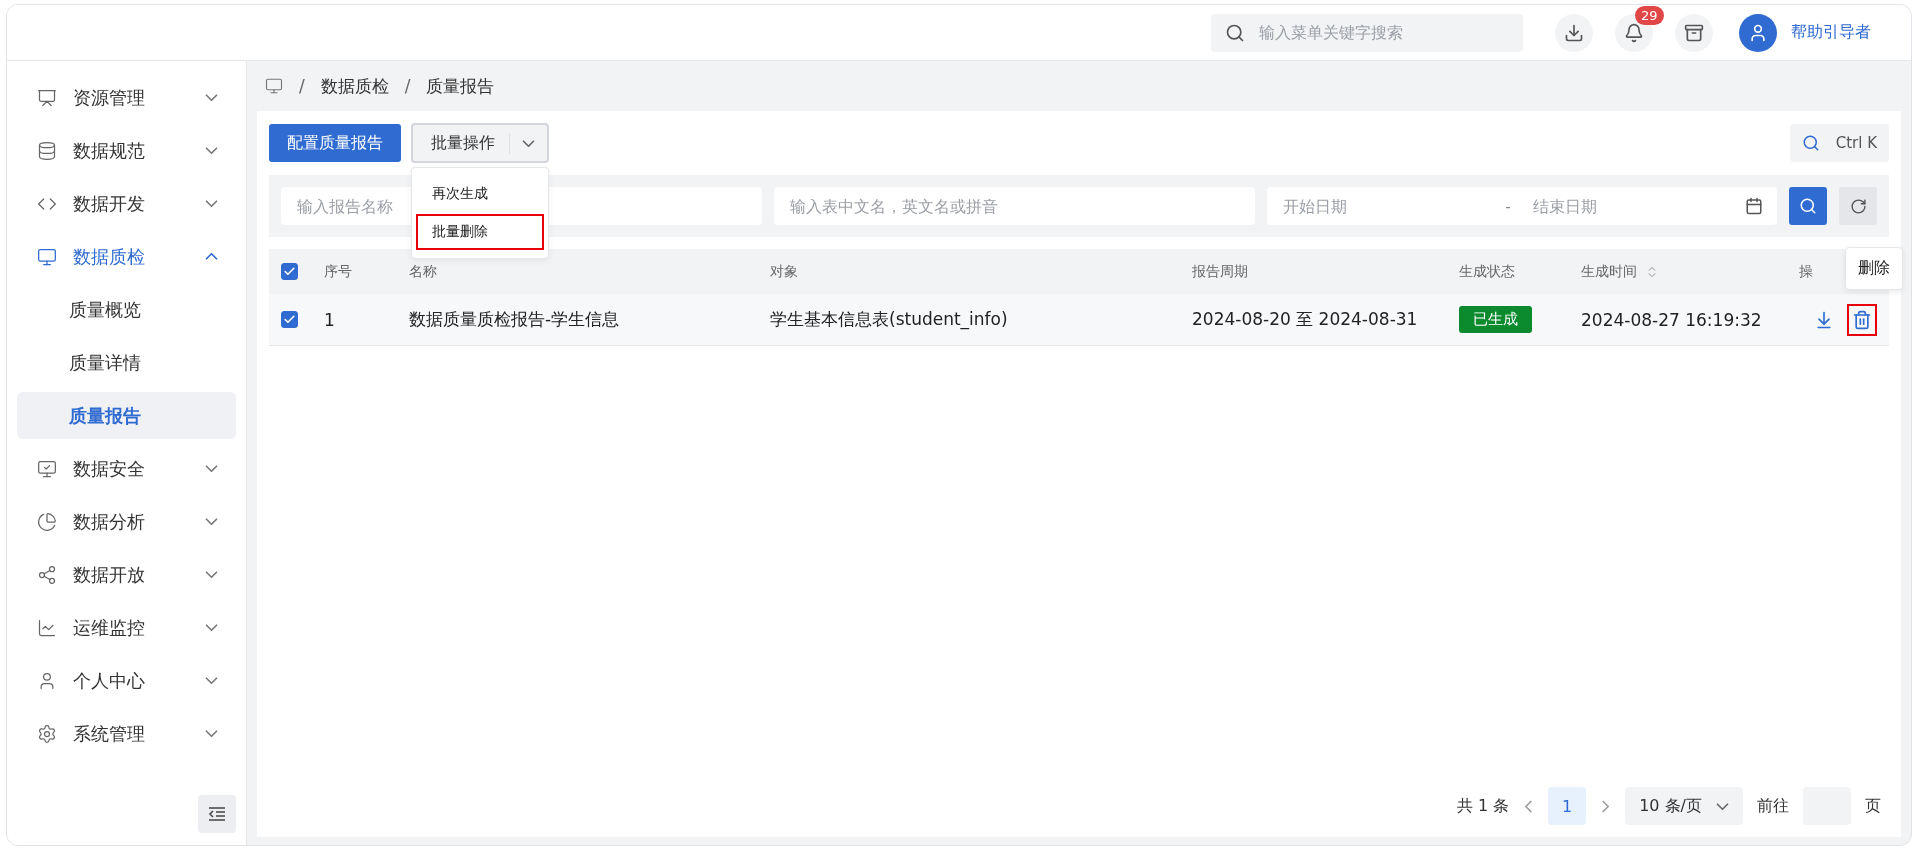  What do you see at coordinates (1649, 15) in the screenshot?
I see `notification-badge: 29` at bounding box center [1649, 15].